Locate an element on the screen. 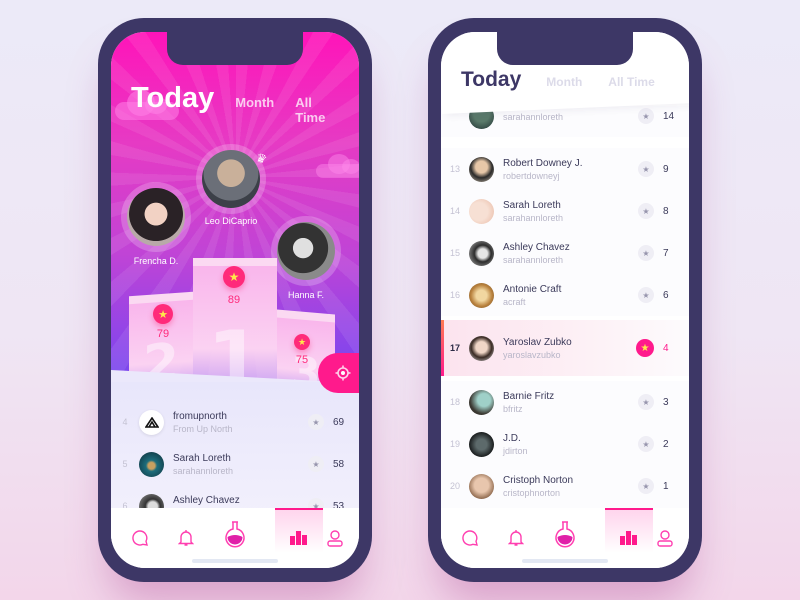  list-item-current-user: 17 Yaroslav Zubko yaroslavzubko ★ 4 is located at coordinates (565, 348).